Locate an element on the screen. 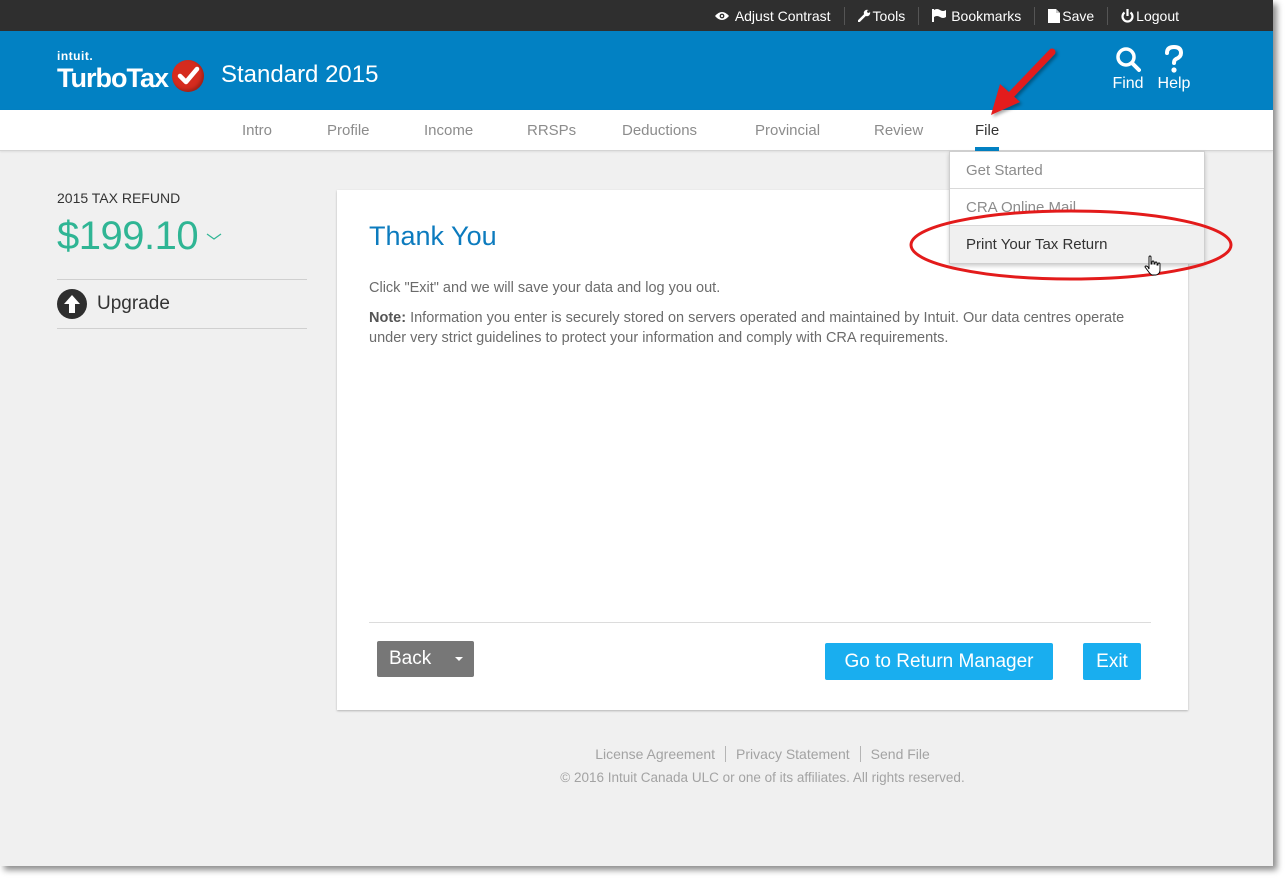 The image size is (1287, 880). turbotax-wordmark: TurboTax is located at coordinates (113, 78).